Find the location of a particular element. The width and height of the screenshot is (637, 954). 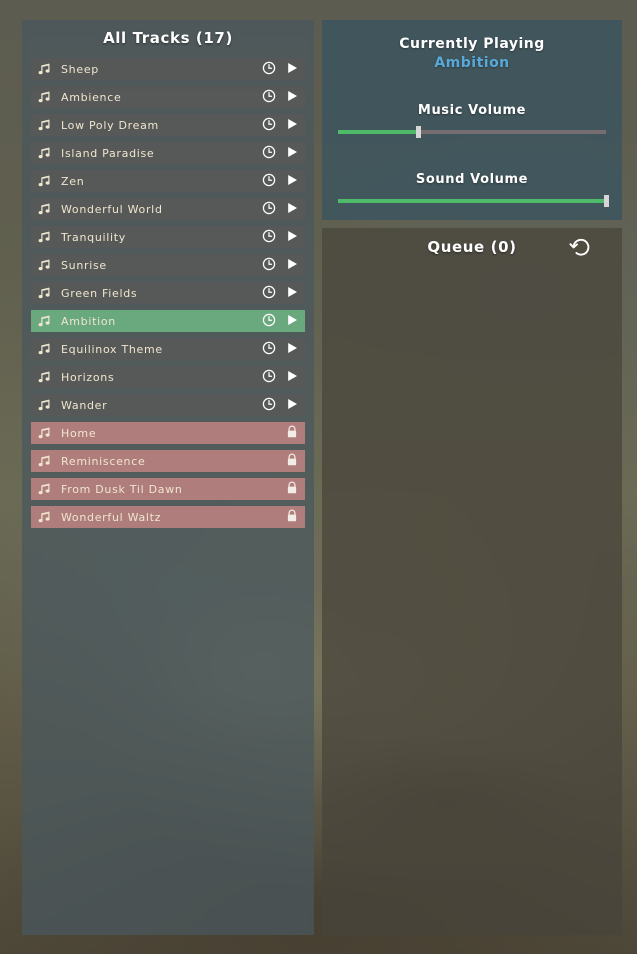

track-title: Low Poly Dream is located at coordinates (110, 125).